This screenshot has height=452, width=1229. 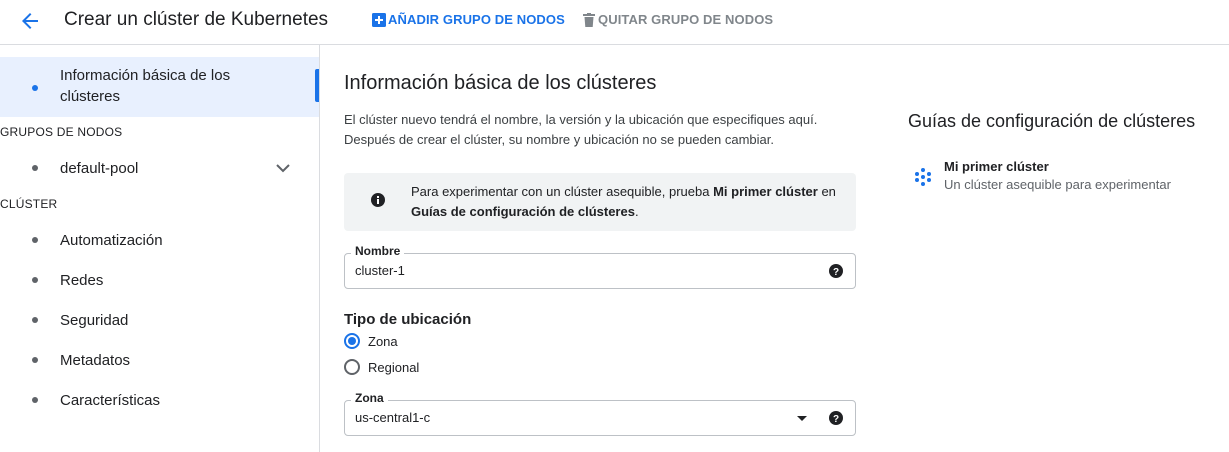 What do you see at coordinates (600, 266) in the screenshot?
I see `cluster-name-field: Nombre cluster-1 ?` at bounding box center [600, 266].